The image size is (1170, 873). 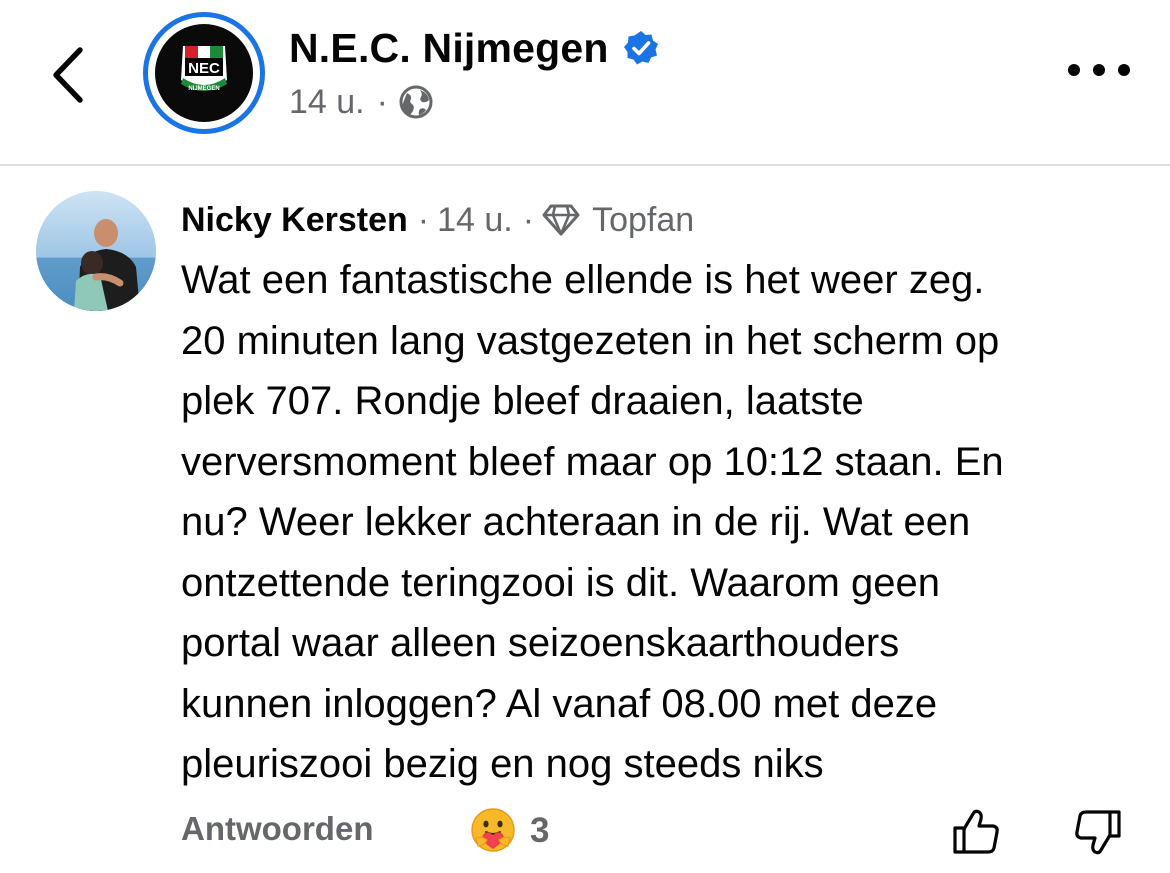 I want to click on comment-actions: Antwoorden 3, so click(x=661, y=832).